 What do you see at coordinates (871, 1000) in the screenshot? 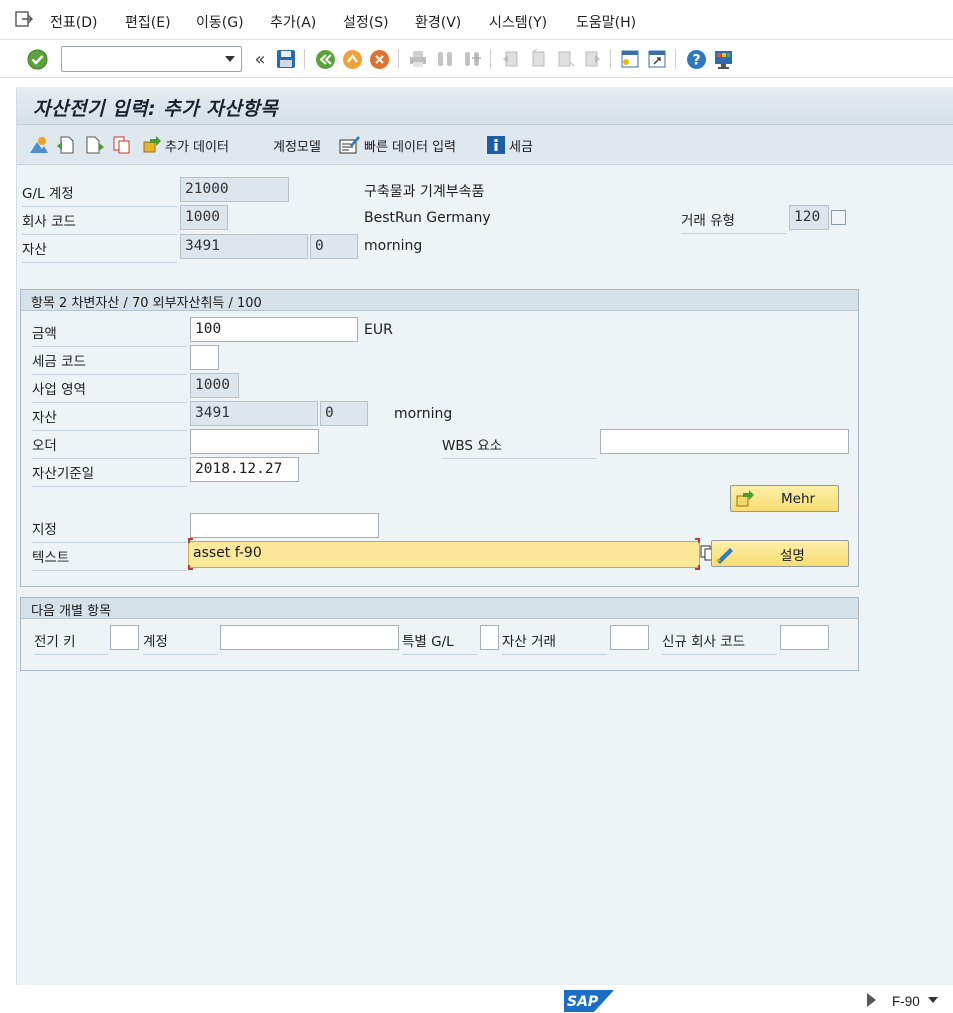
I see `play-icon` at bounding box center [871, 1000].